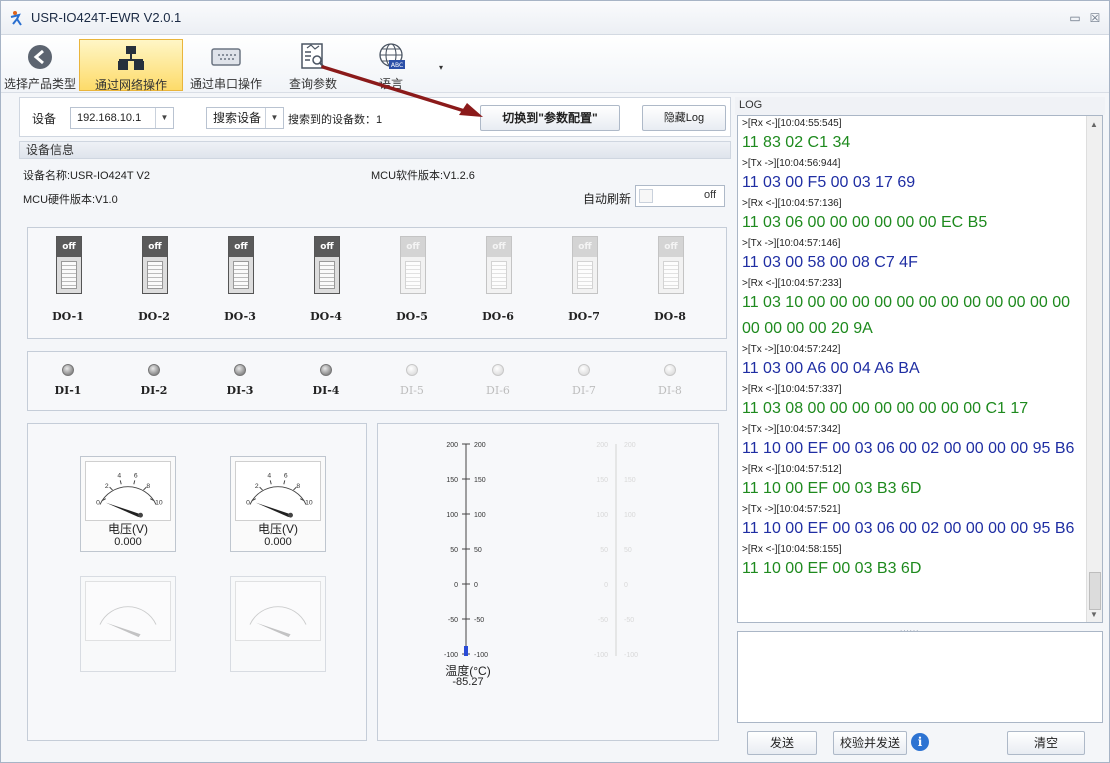 The width and height of the screenshot is (1110, 763). I want to click on log-line: 11 03 06 00 00 00 00 00 00 EC B5, so click(865, 222).